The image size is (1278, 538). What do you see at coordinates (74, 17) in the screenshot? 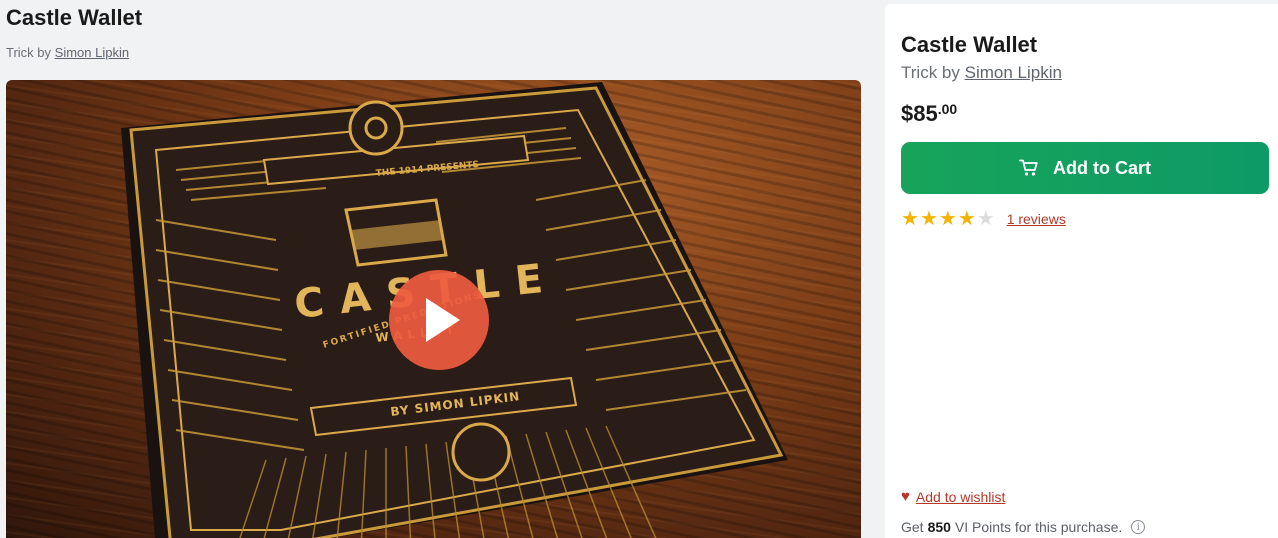
I see `page-title: Castle Wallet` at bounding box center [74, 17].